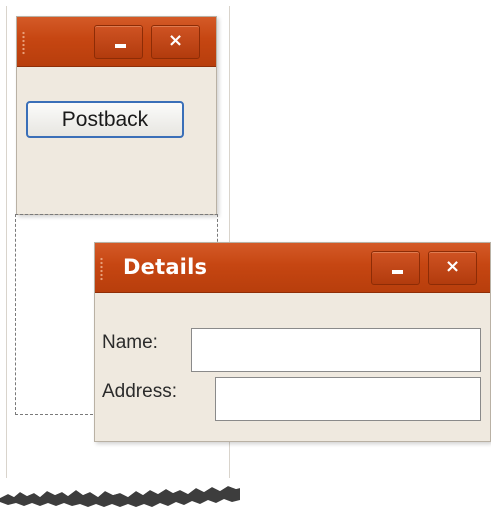  What do you see at coordinates (130, 342) in the screenshot?
I see `name-label: Name:` at bounding box center [130, 342].